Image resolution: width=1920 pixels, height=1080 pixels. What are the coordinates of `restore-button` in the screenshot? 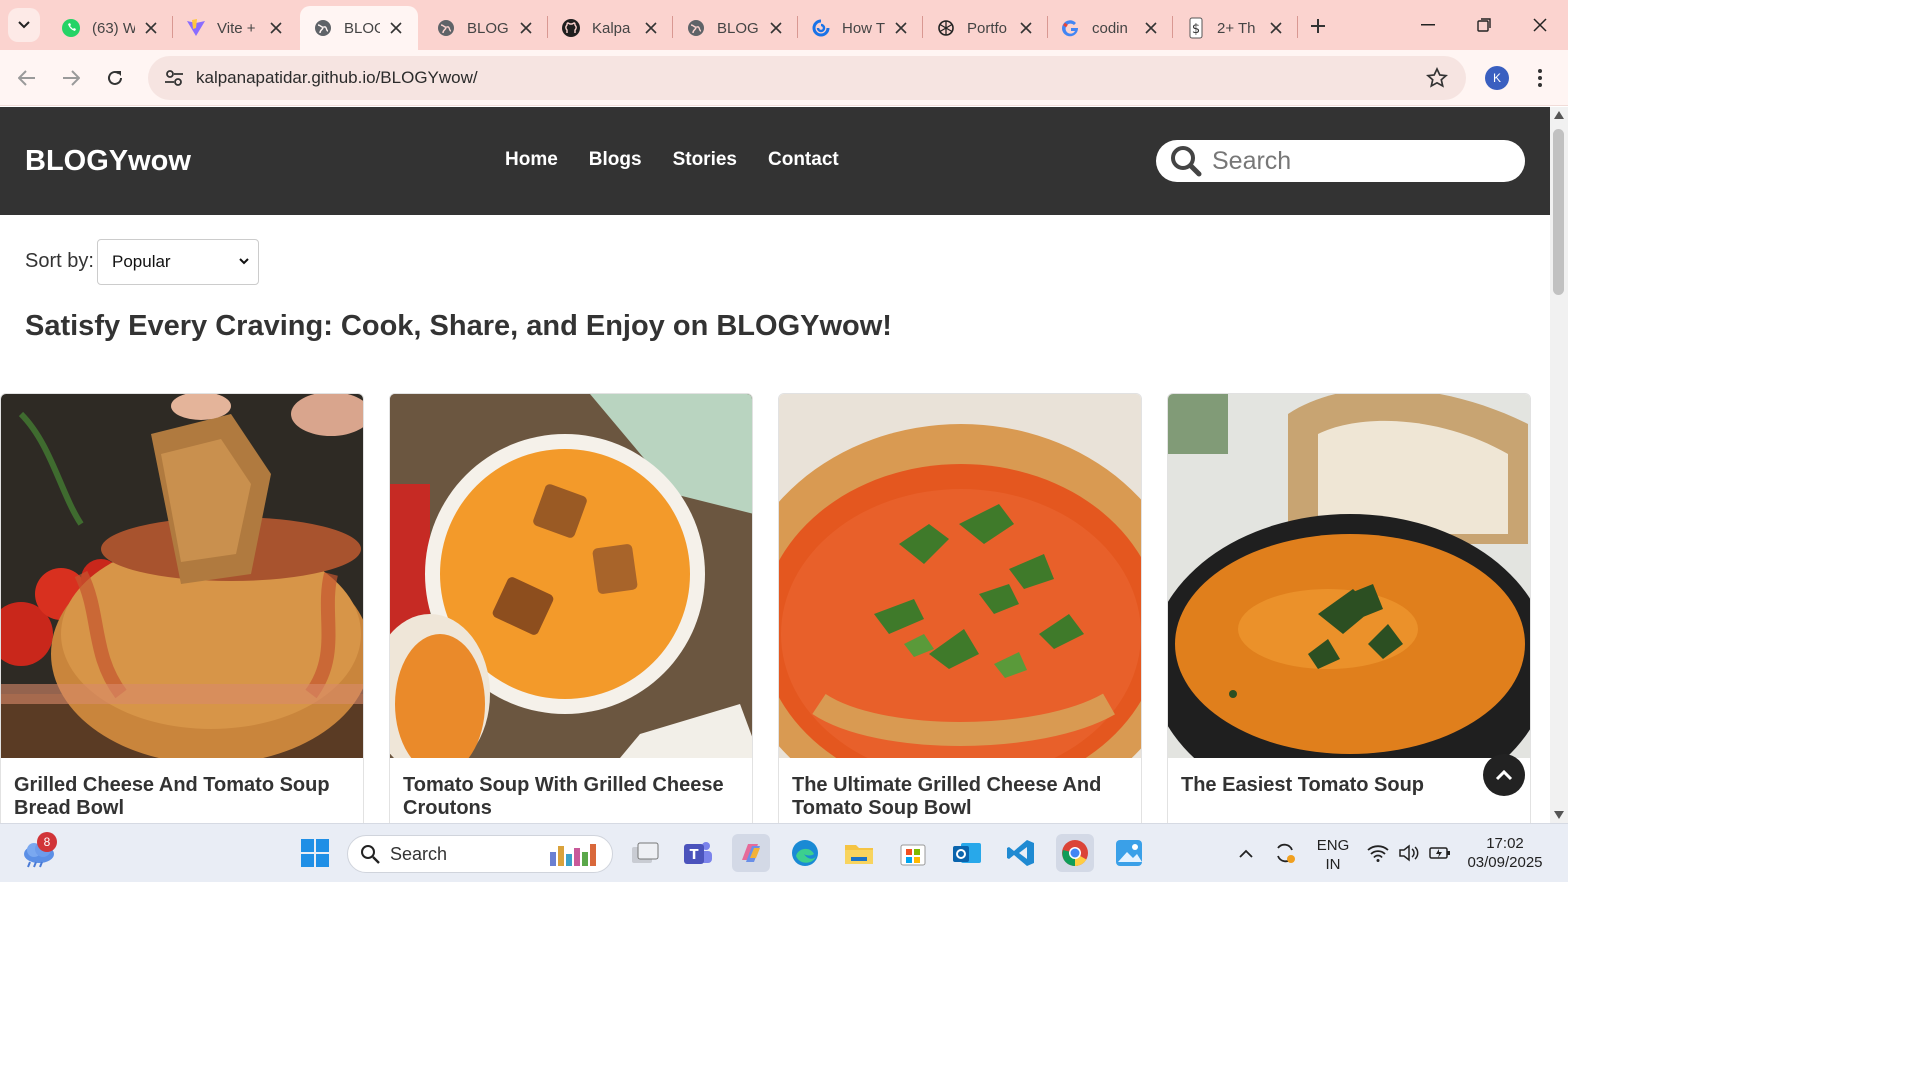 It's located at (1484, 25).